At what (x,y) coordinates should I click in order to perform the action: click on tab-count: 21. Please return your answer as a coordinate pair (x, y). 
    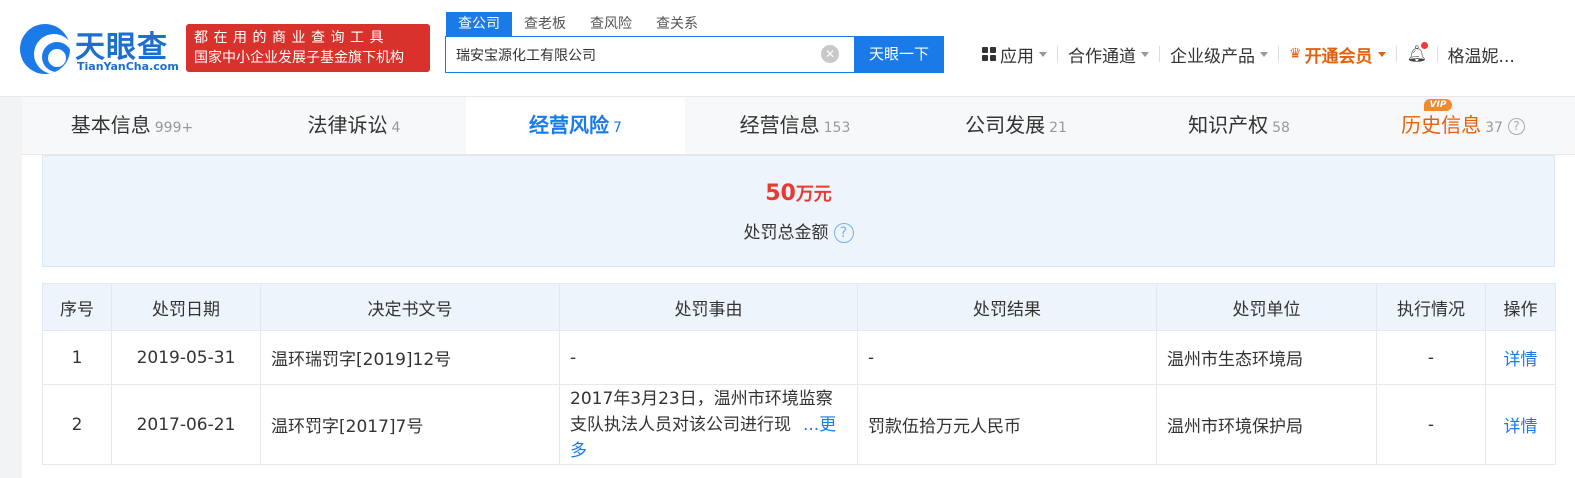
    Looking at the image, I should click on (1058, 128).